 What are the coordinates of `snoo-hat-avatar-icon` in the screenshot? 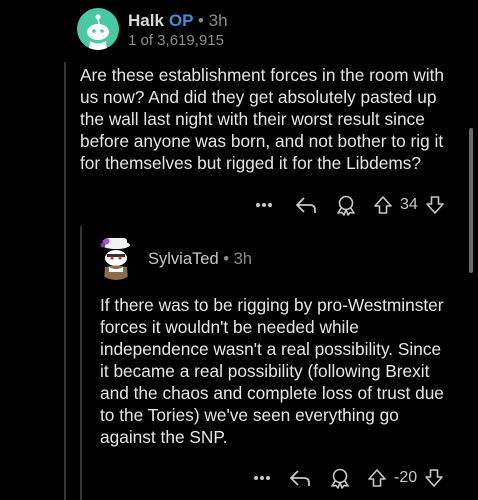 It's located at (115, 258).